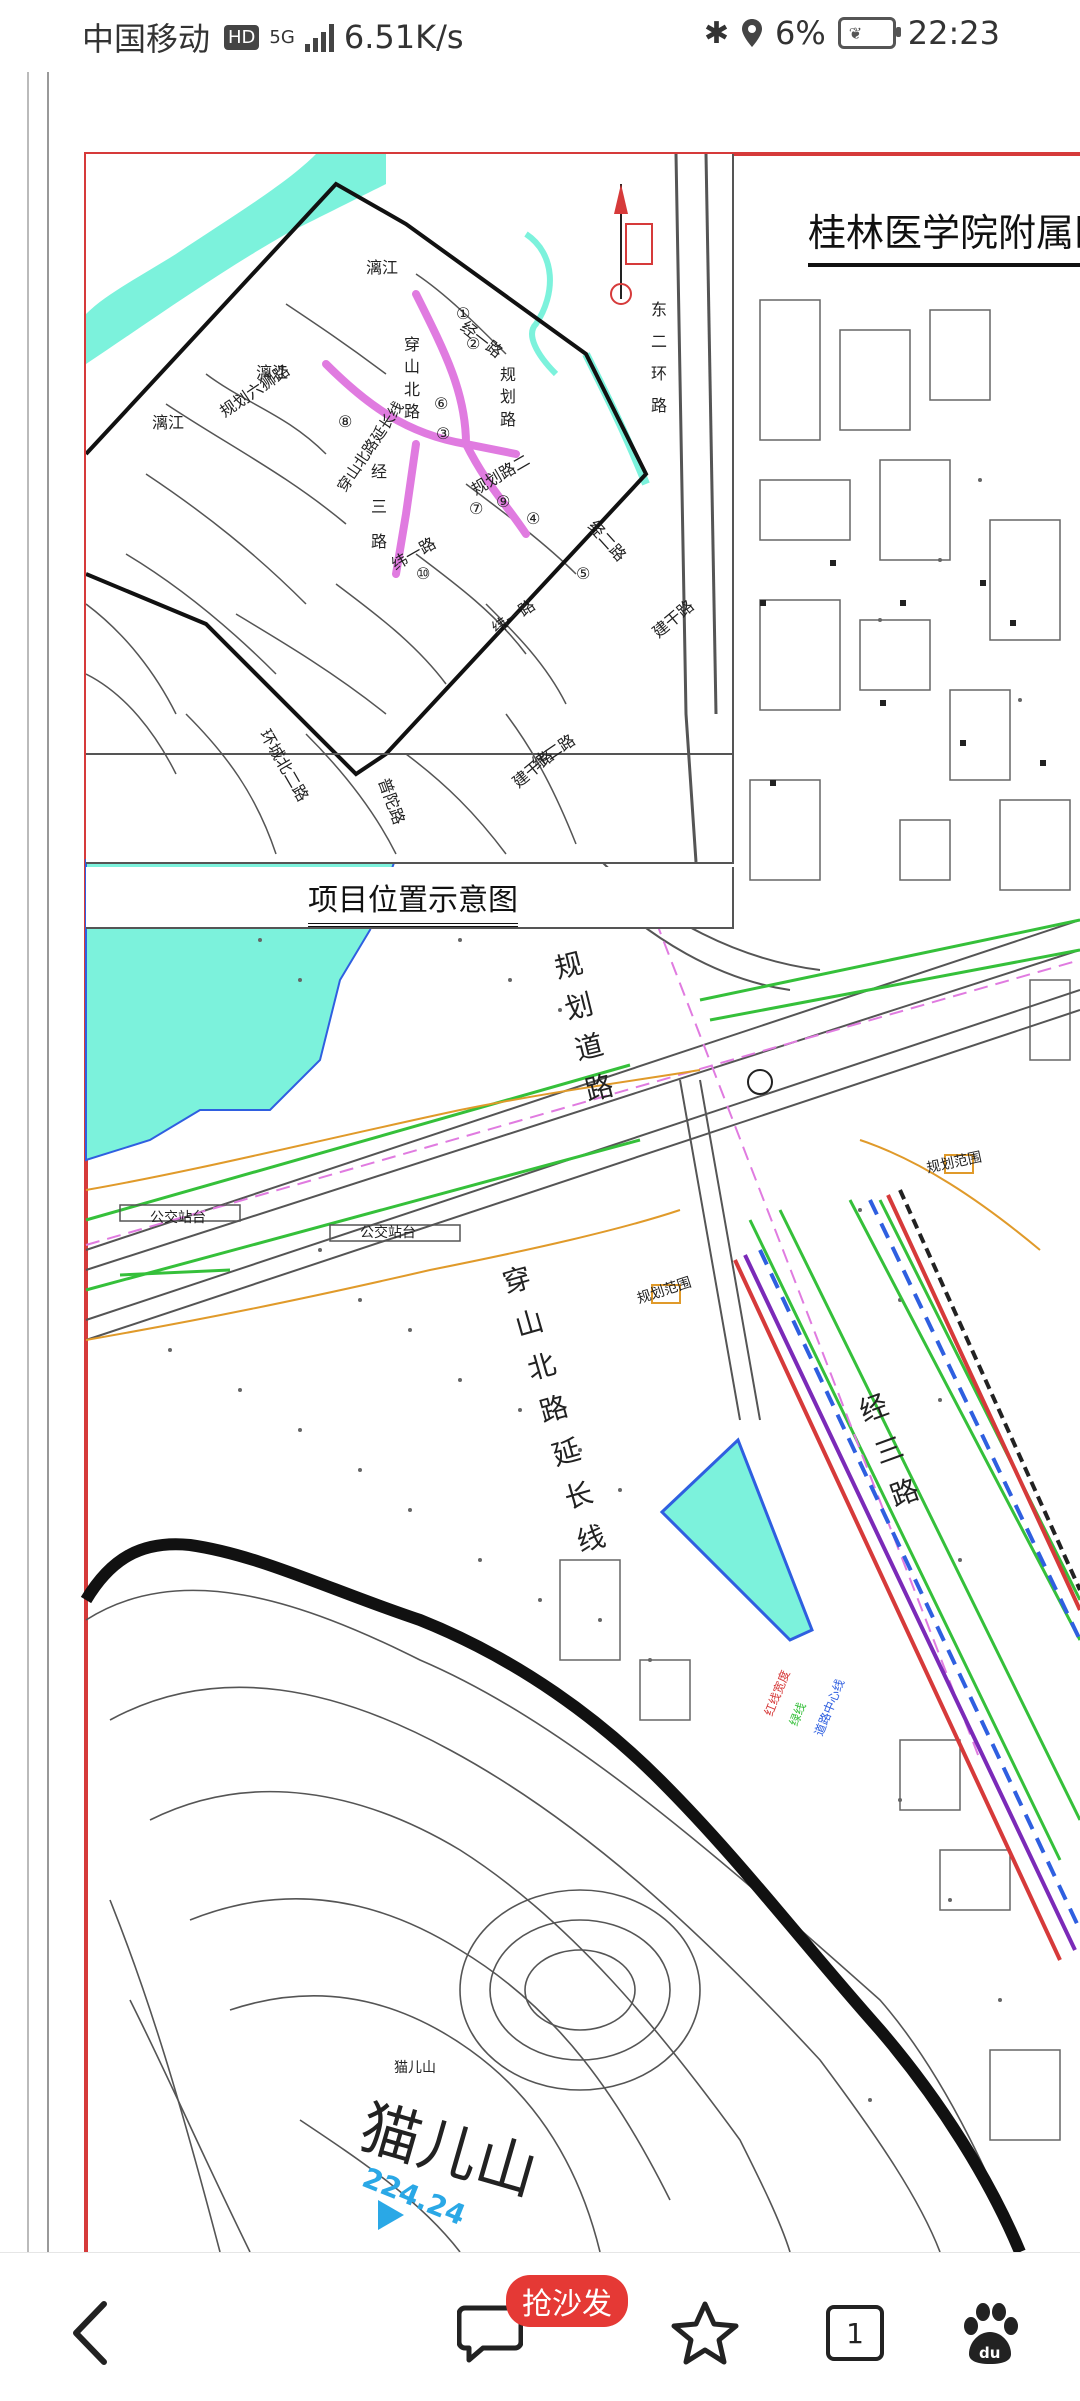 The image size is (1080, 2401). Describe the element at coordinates (869, 33) in the screenshot. I see `battery-icon: ❦` at that location.